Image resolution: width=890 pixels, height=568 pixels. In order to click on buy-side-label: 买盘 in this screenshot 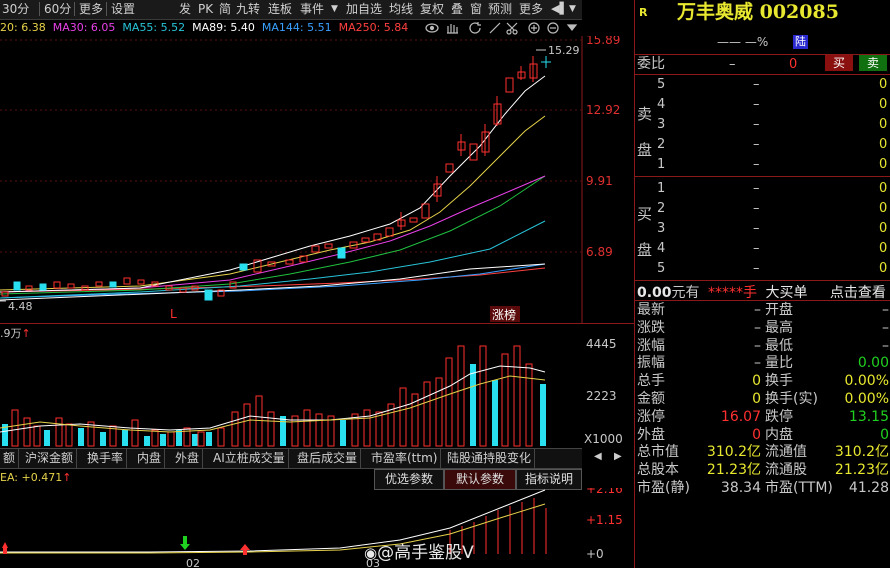, I will do `click(645, 232)`.